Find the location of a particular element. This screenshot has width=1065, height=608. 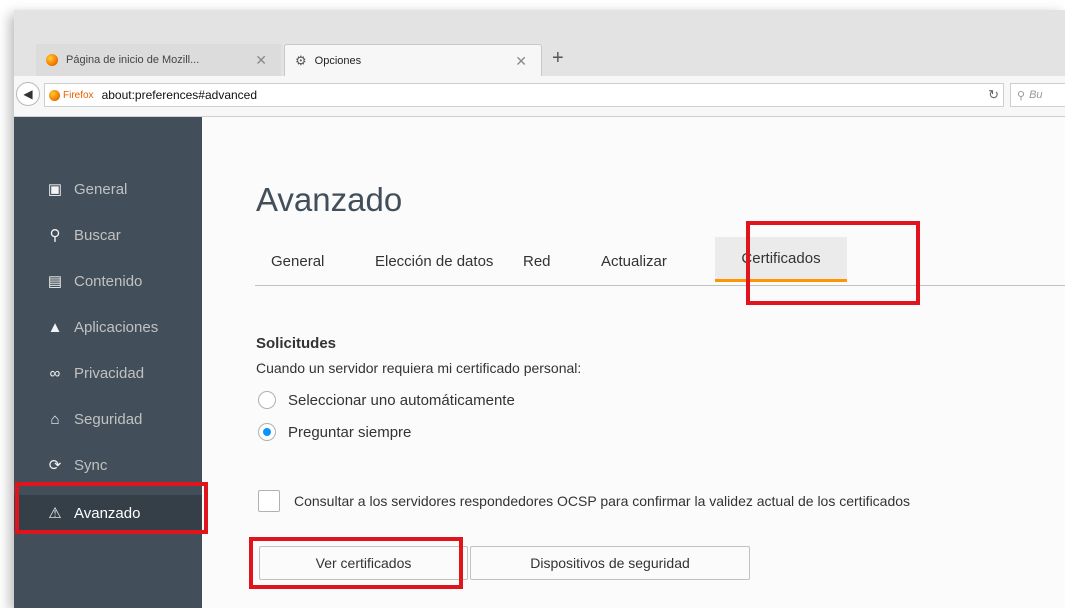

sidebar-item-general: ▣ General is located at coordinates (108, 189).